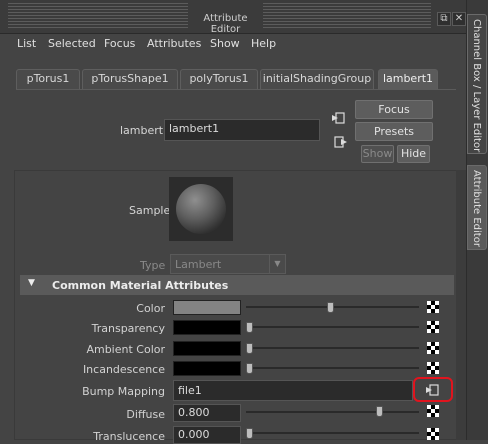 This screenshot has height=444, width=488. What do you see at coordinates (332, 348) in the screenshot?
I see `ambient-color-slider` at bounding box center [332, 348].